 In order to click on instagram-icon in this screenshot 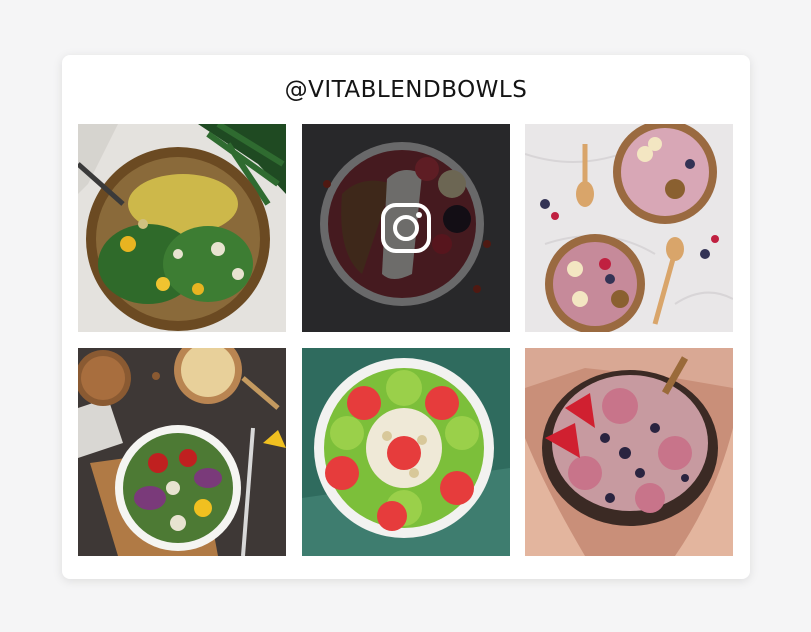, I will do `click(406, 228)`.